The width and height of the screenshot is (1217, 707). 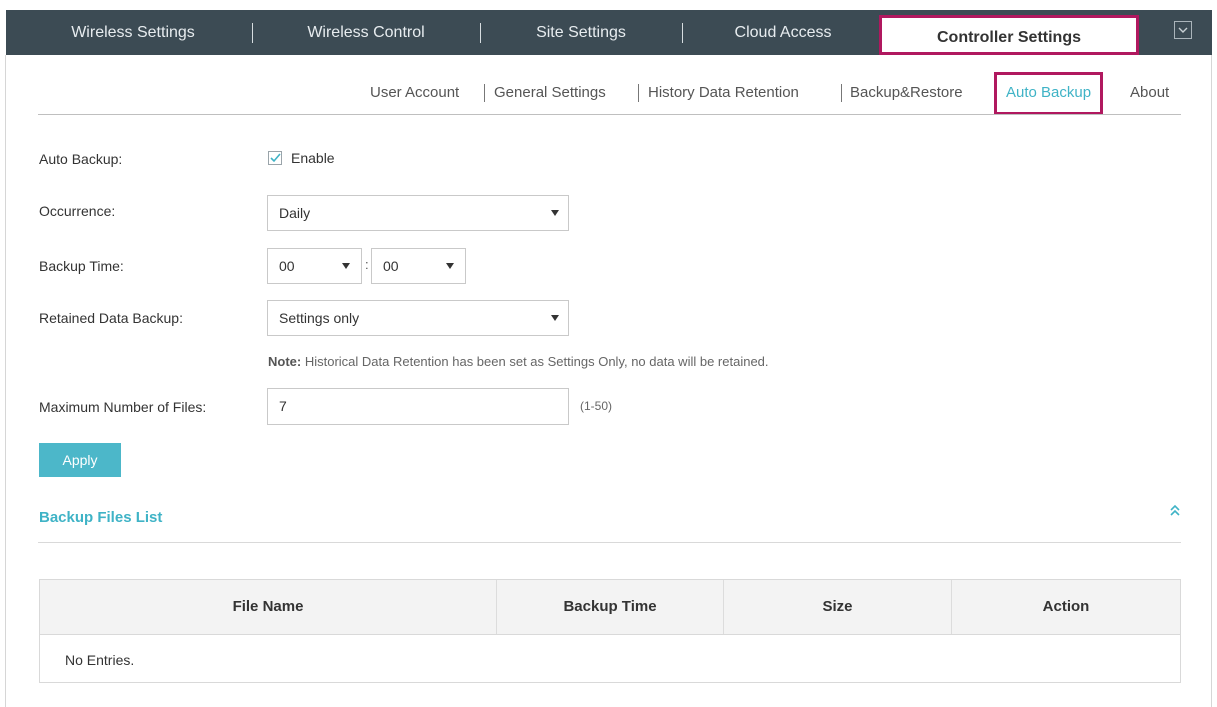 What do you see at coordinates (81, 159) in the screenshot?
I see `auto-backup-label: Auto Backup:` at bounding box center [81, 159].